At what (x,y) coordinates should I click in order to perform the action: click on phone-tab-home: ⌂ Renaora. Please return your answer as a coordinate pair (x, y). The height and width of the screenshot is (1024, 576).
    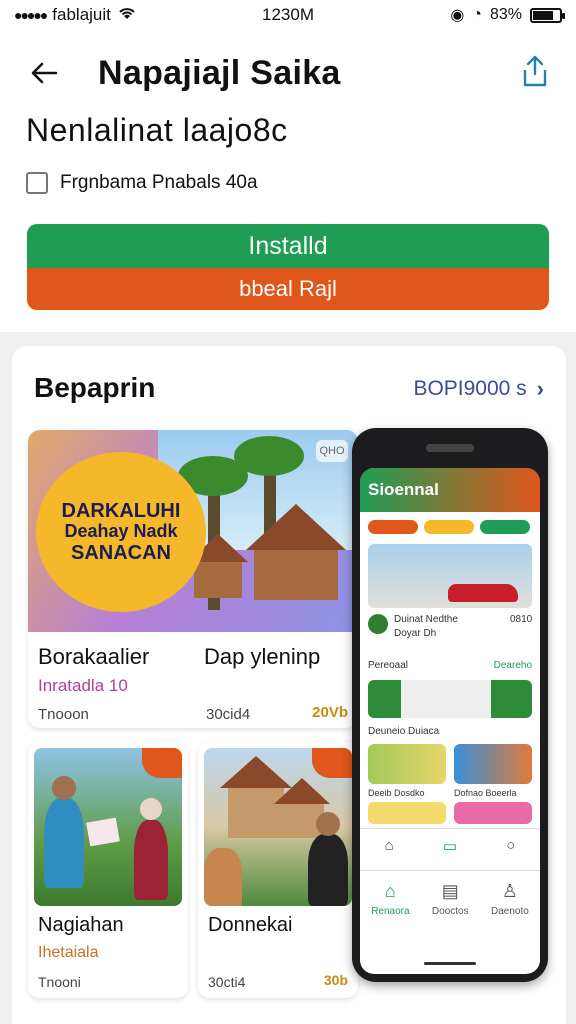
    Looking at the image, I should click on (390, 899).